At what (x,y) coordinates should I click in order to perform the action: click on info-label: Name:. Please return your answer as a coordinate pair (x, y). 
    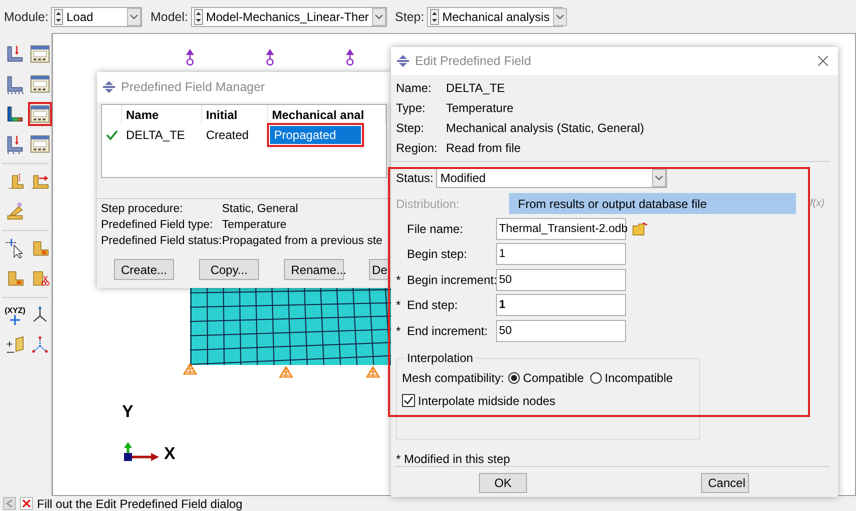
    Looking at the image, I should click on (414, 88).